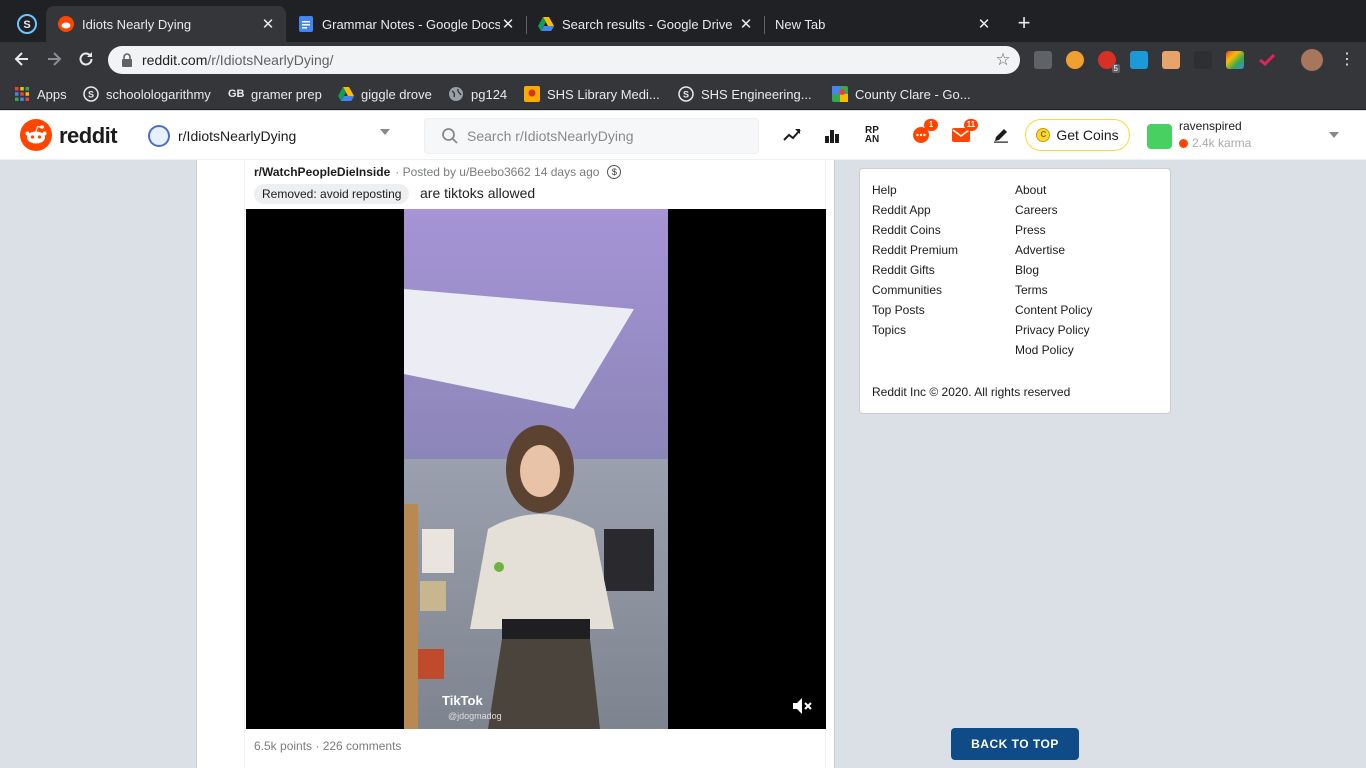  What do you see at coordinates (22, 60) in the screenshot?
I see `back-arrow-icon` at bounding box center [22, 60].